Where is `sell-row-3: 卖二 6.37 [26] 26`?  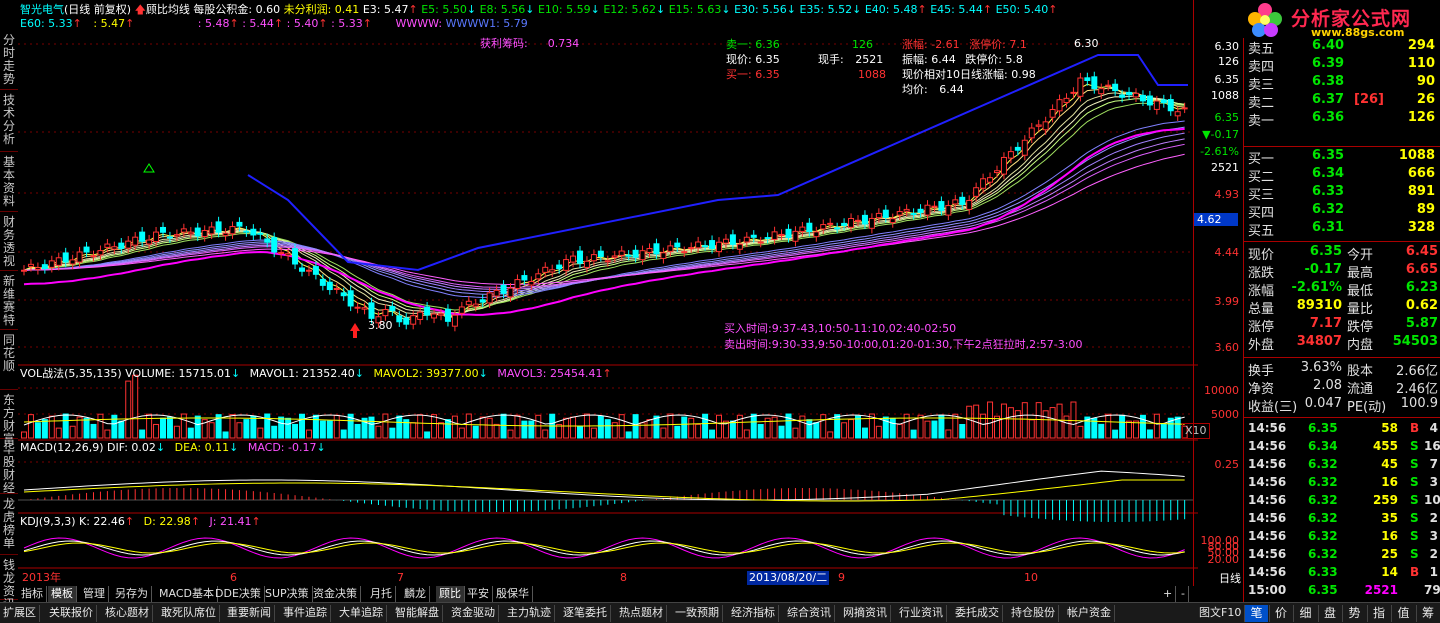 sell-row-3: 卖二 6.37 [26] 26 is located at coordinates (1342, 101).